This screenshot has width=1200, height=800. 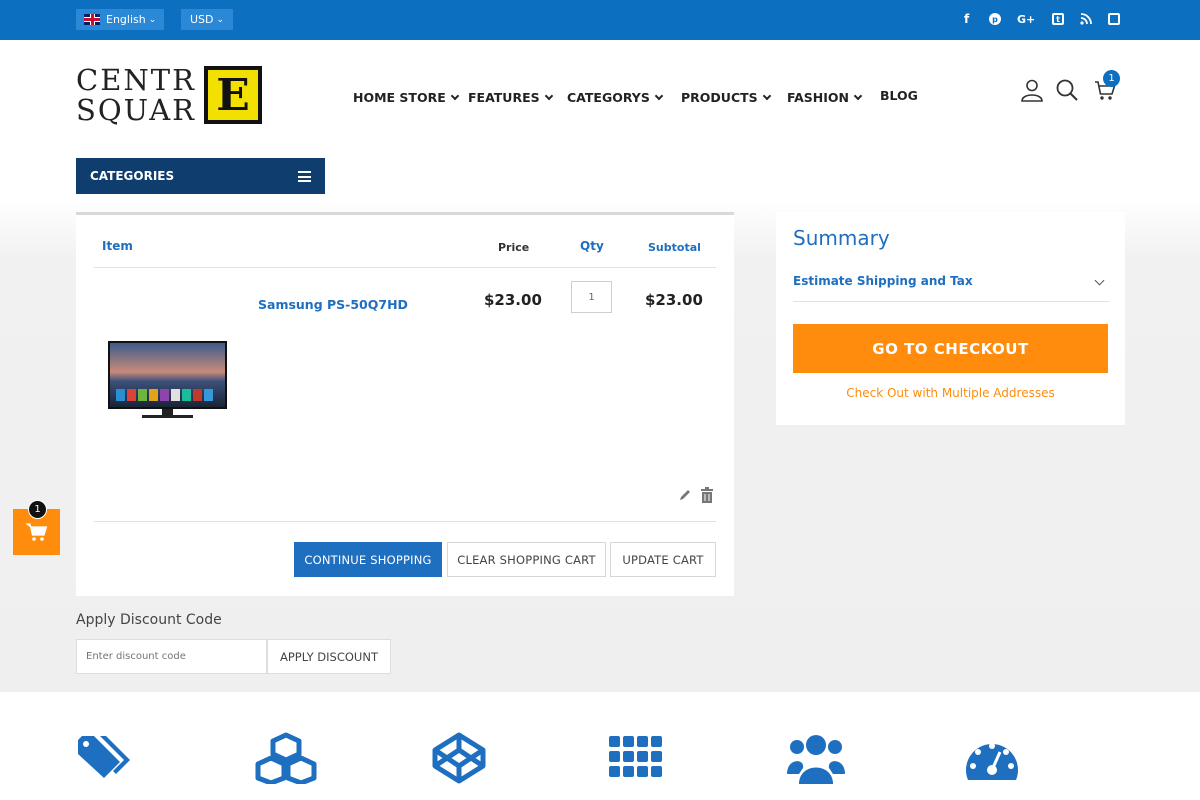 I want to click on nav-label: PRODUCTS, so click(x=719, y=97).